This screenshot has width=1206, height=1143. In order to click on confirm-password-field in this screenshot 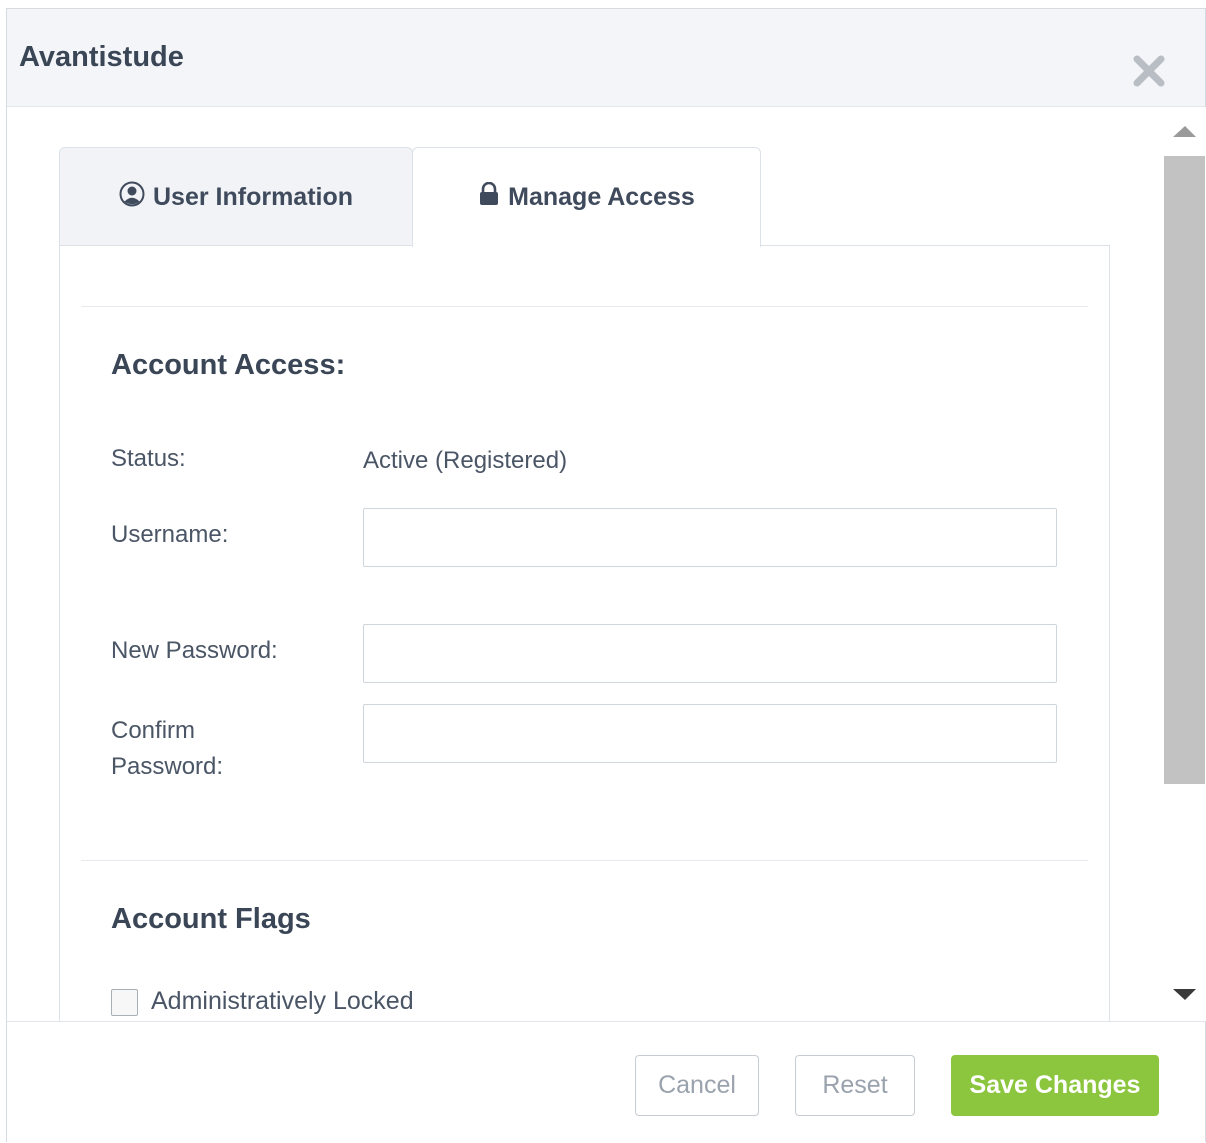, I will do `click(710, 733)`.